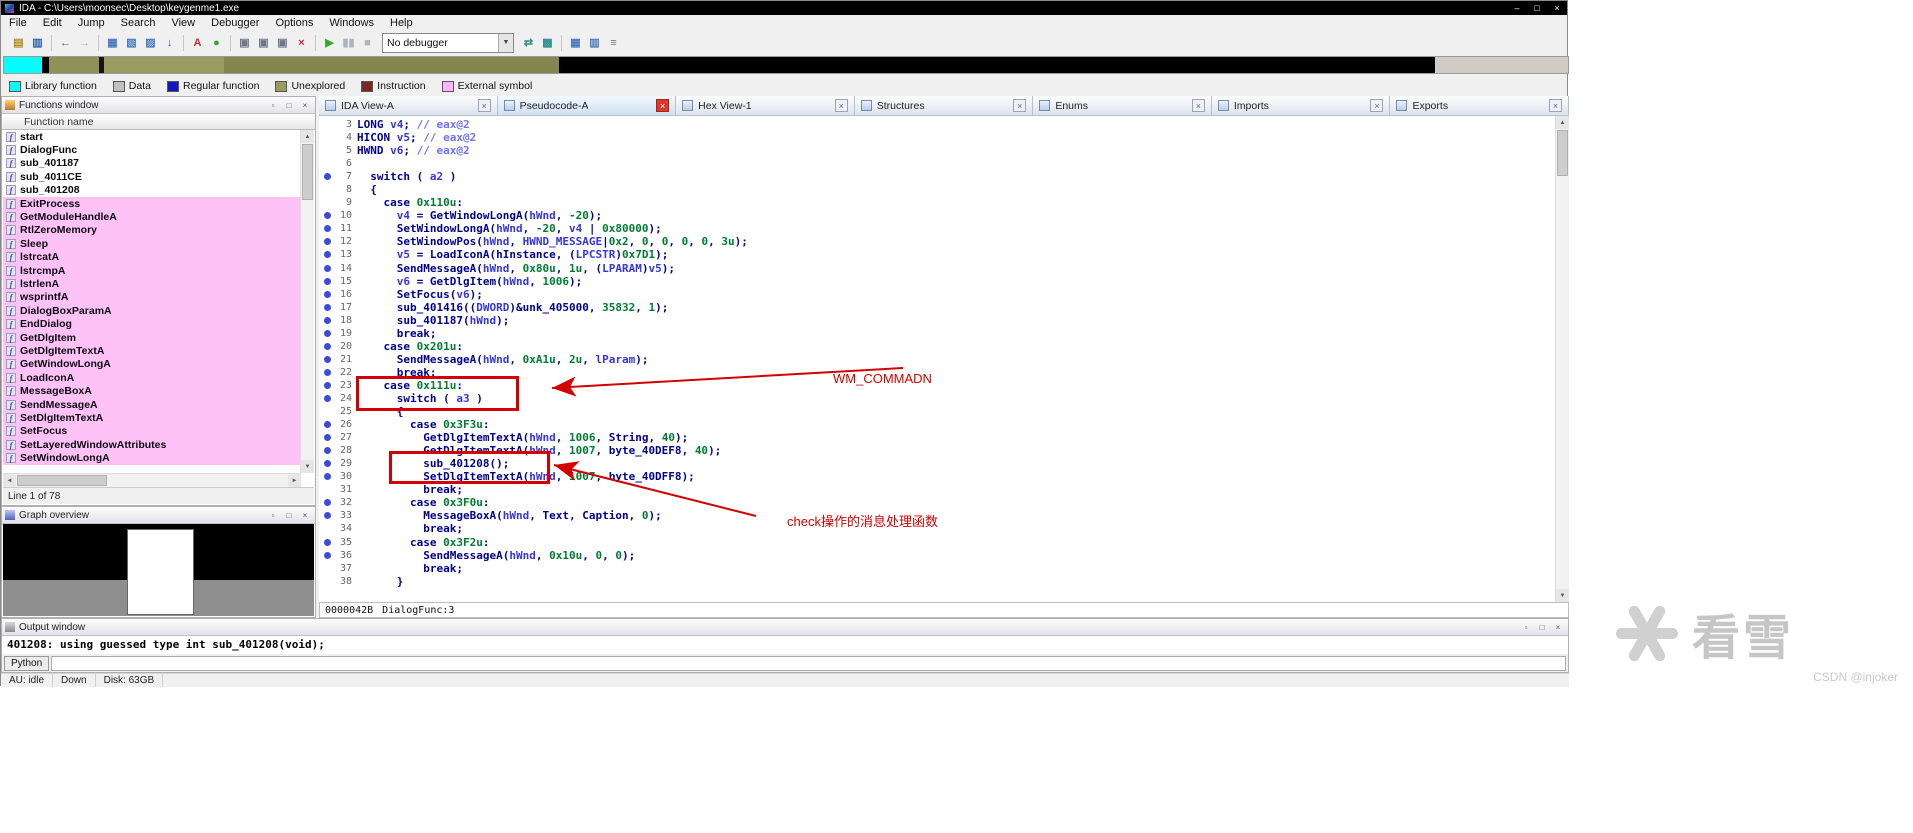 Image resolution: width=1913 pixels, height=833 pixels. Describe the element at coordinates (294, 480) in the screenshot. I see `scroll-right-icon: ►` at that location.